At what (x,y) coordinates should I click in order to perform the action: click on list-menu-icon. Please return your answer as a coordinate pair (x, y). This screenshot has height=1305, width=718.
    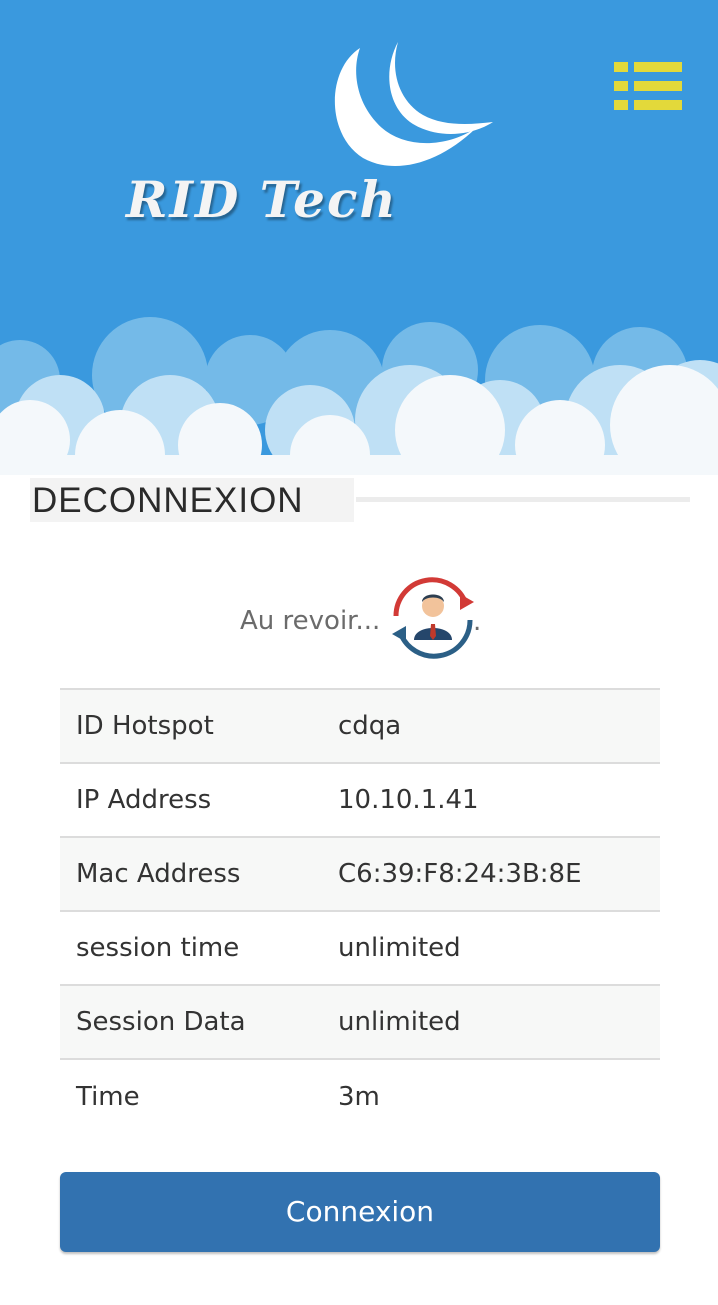
    Looking at the image, I should click on (648, 87).